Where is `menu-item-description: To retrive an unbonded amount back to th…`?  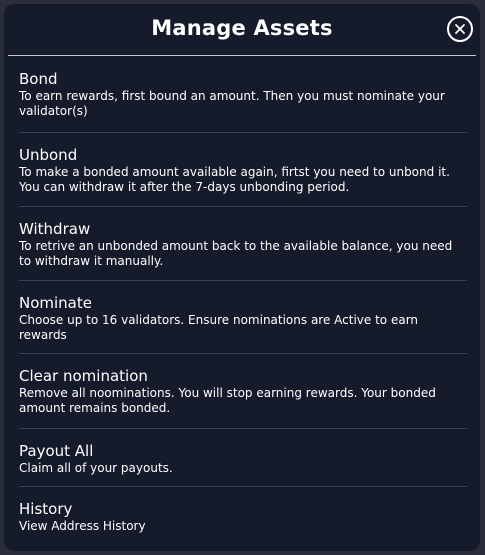 menu-item-description: To retrive an unbonded amount back to th… is located at coordinates (236, 253).